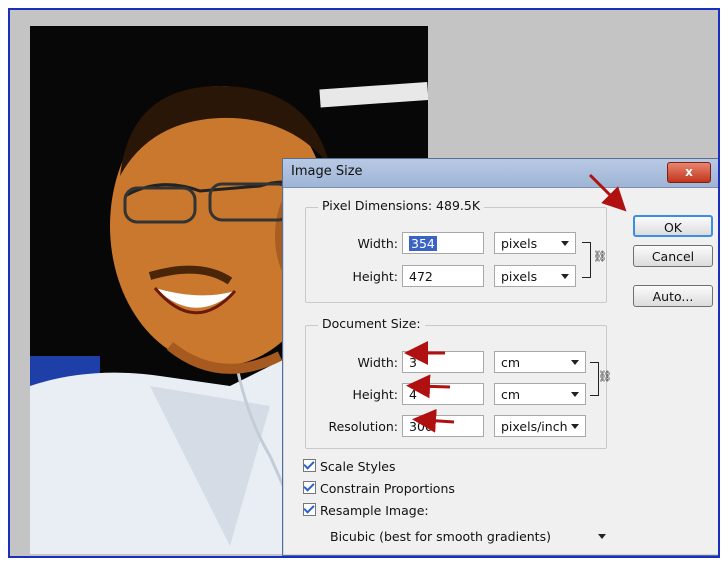  What do you see at coordinates (433, 420) in the screenshot?
I see `resolution-arrow-icon` at bounding box center [433, 420].